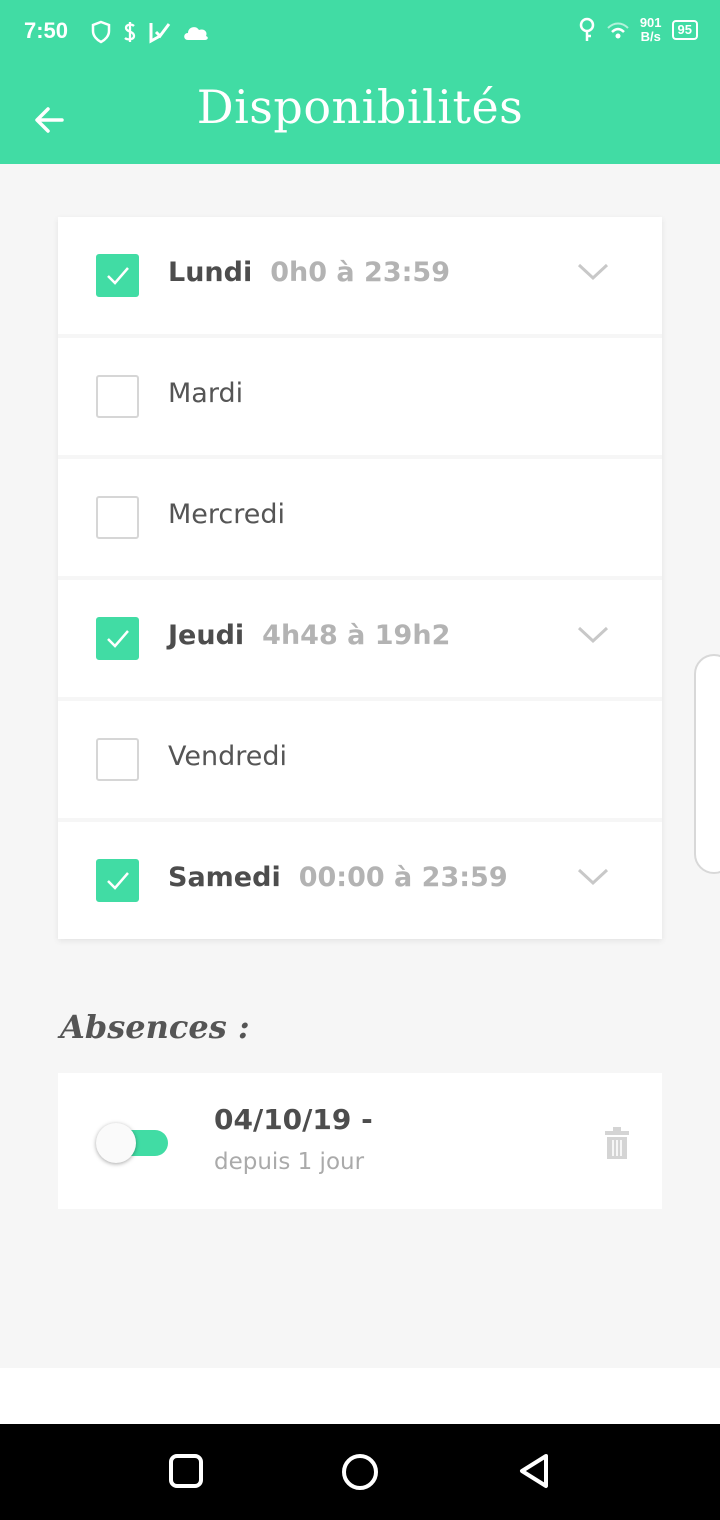 The image size is (720, 1520). Describe the element at coordinates (227, 514) in the screenshot. I see `day-label: Mercredi` at that location.